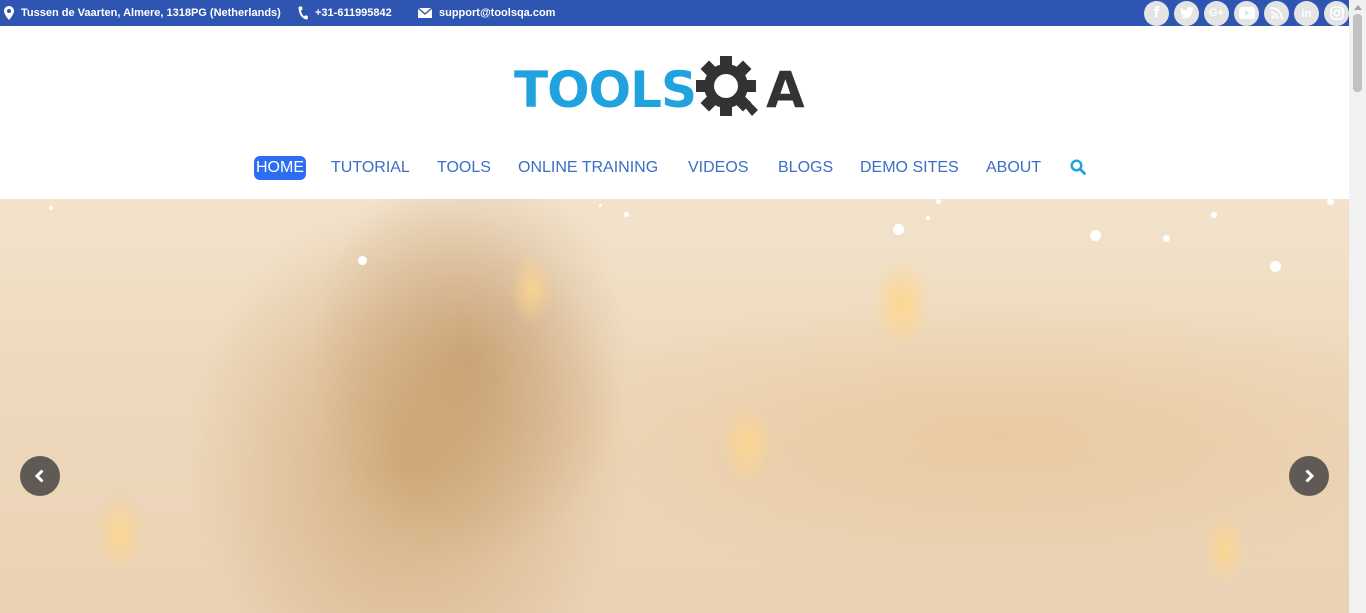 Image resolution: width=1366 pixels, height=613 pixels. Describe the element at coordinates (353, 13) in the screenshot. I see `phone-text: +31-611995842` at that location.